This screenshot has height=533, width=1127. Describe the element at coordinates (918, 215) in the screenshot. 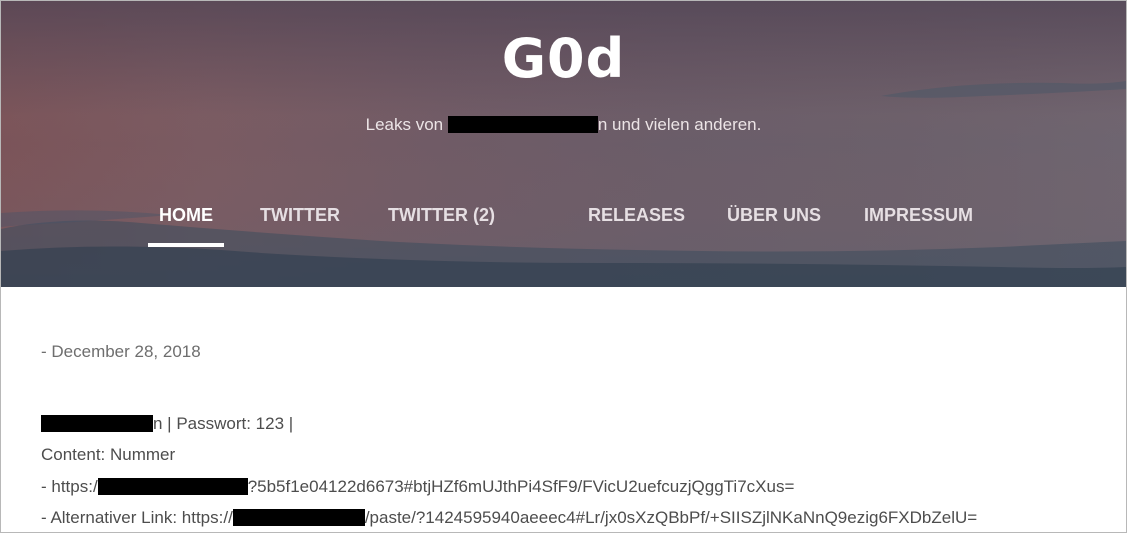

I see `nav-item-impressum: IMPRESSUM` at that location.